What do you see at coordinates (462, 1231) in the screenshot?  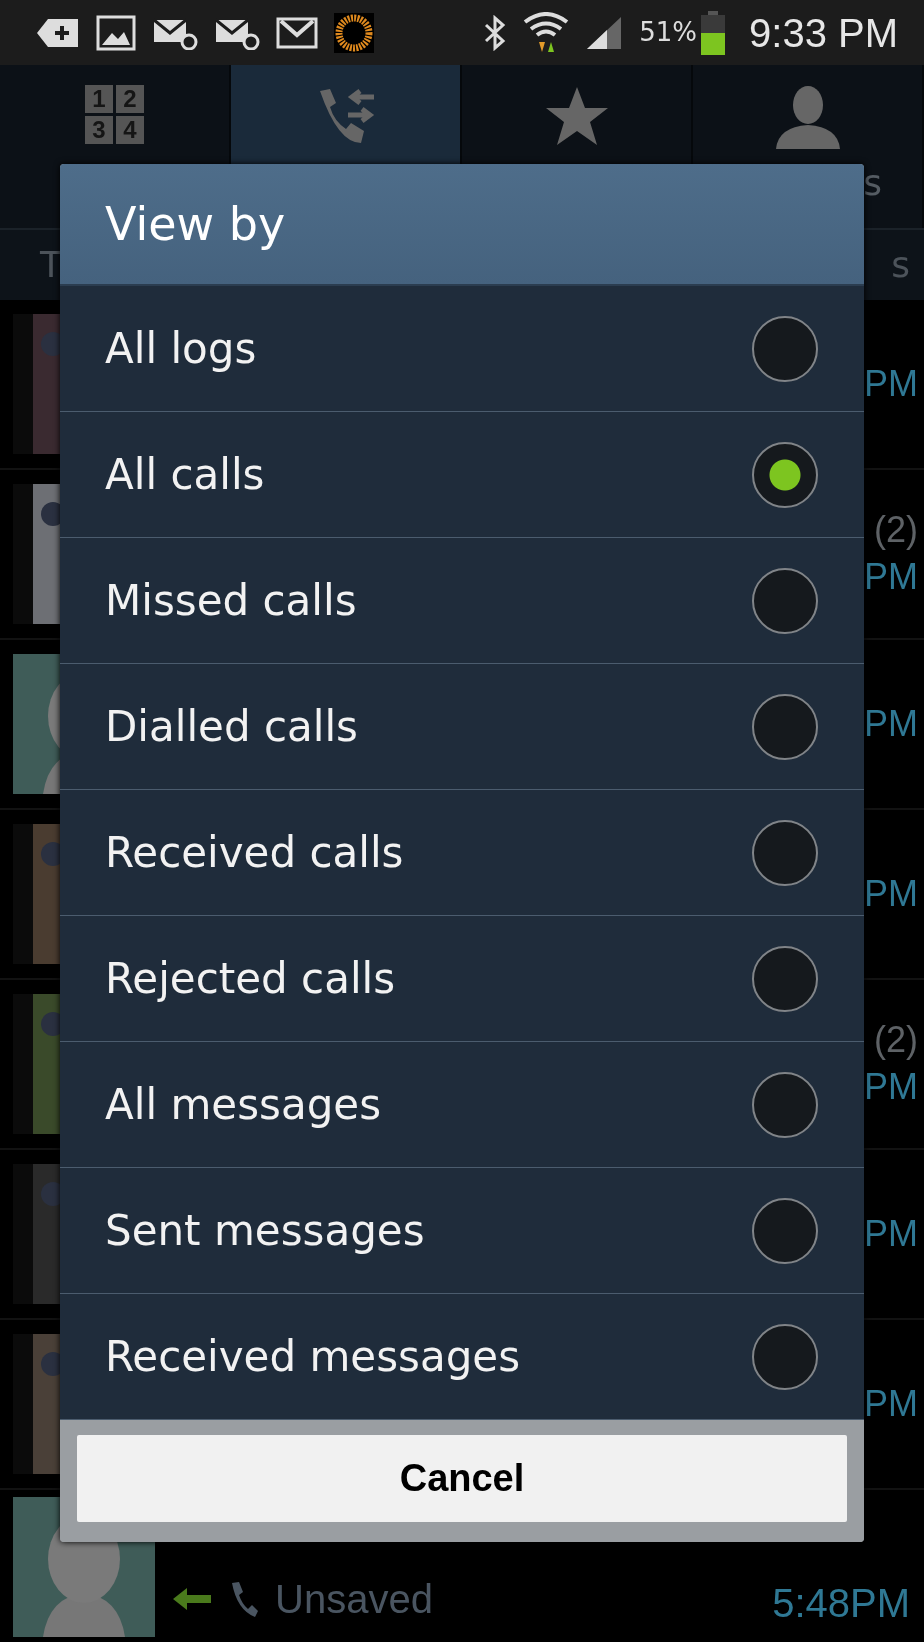 I see `option-item: Sent messages` at bounding box center [462, 1231].